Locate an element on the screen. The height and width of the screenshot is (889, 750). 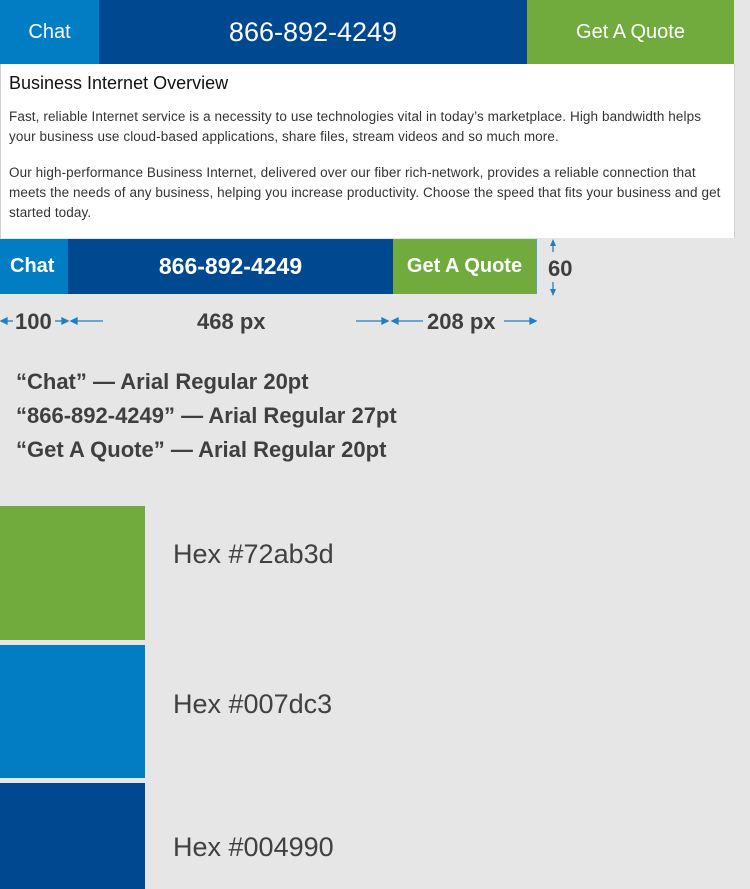
phone-number-label: 866-892-4249 is located at coordinates (313, 31).